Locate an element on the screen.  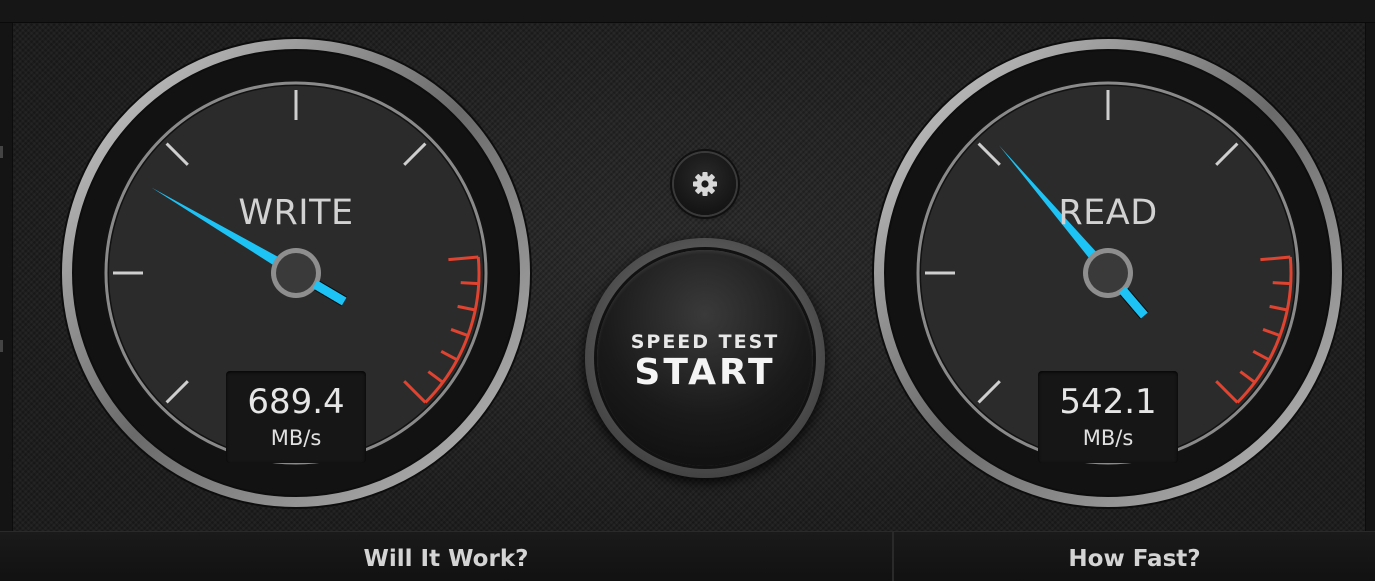
write-unit: MB/s is located at coordinates (296, 438).